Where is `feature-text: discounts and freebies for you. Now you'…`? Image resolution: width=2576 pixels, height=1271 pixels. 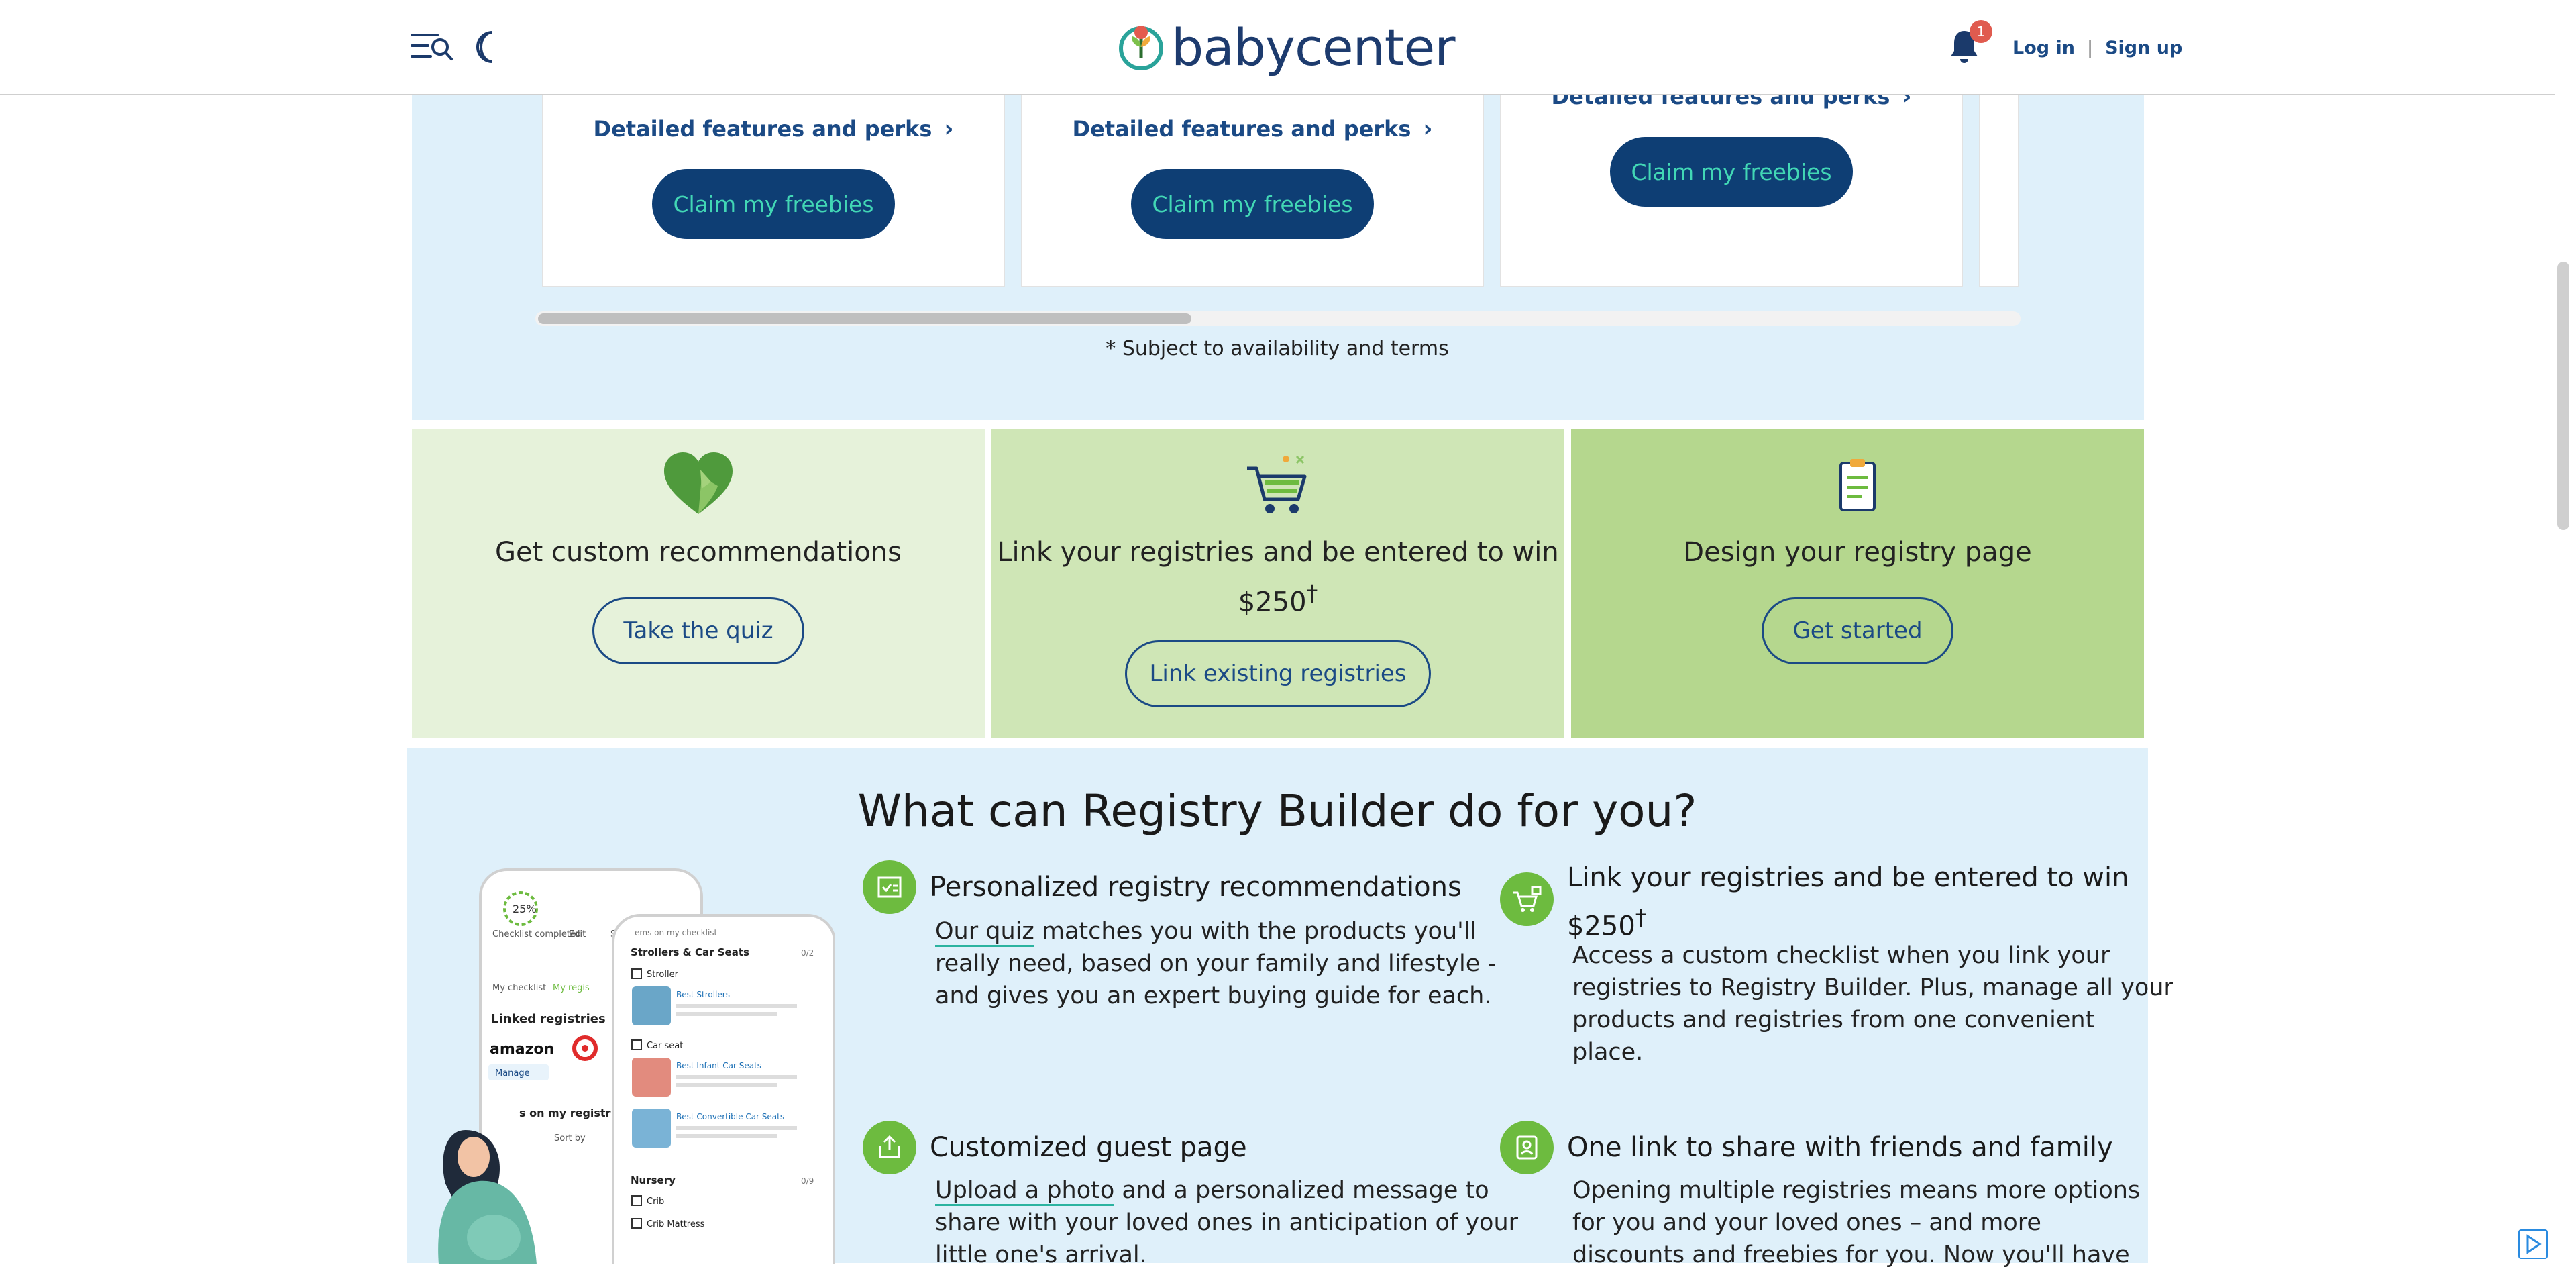 feature-text: discounts and freebies for you. Now you'… is located at coordinates (1851, 1254).